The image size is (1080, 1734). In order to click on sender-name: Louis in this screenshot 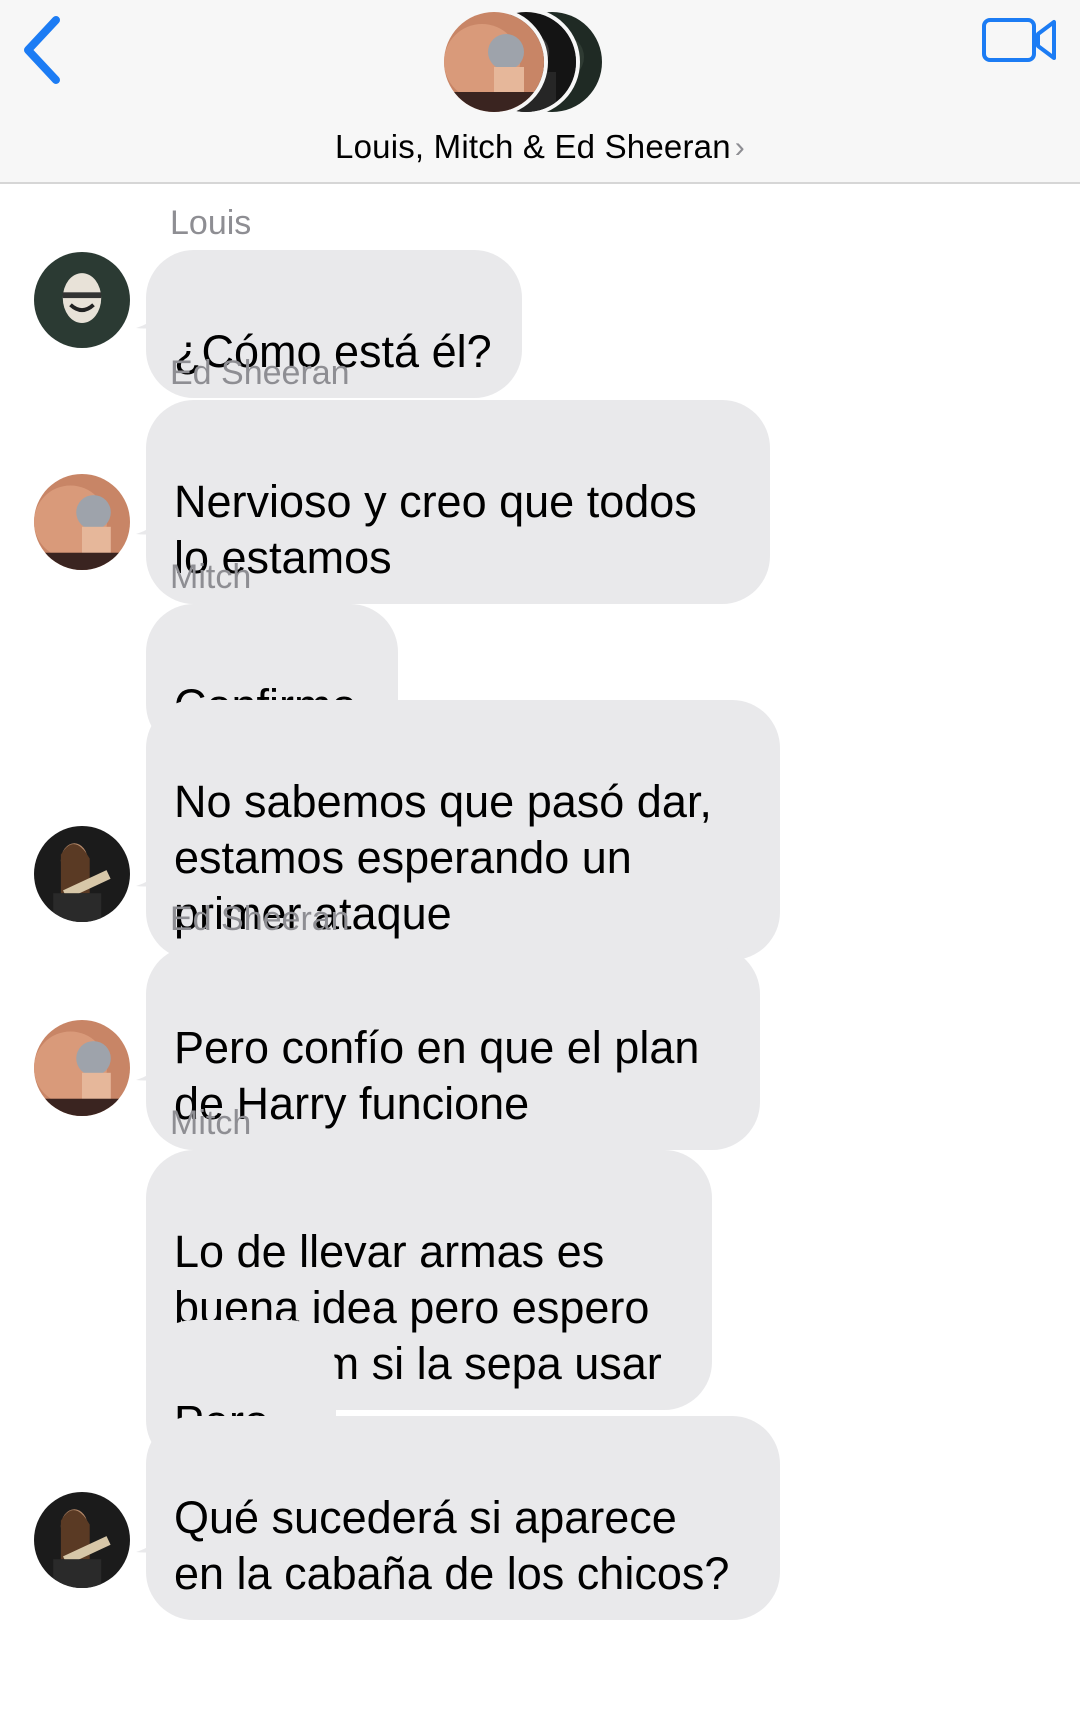, I will do `click(211, 223)`.